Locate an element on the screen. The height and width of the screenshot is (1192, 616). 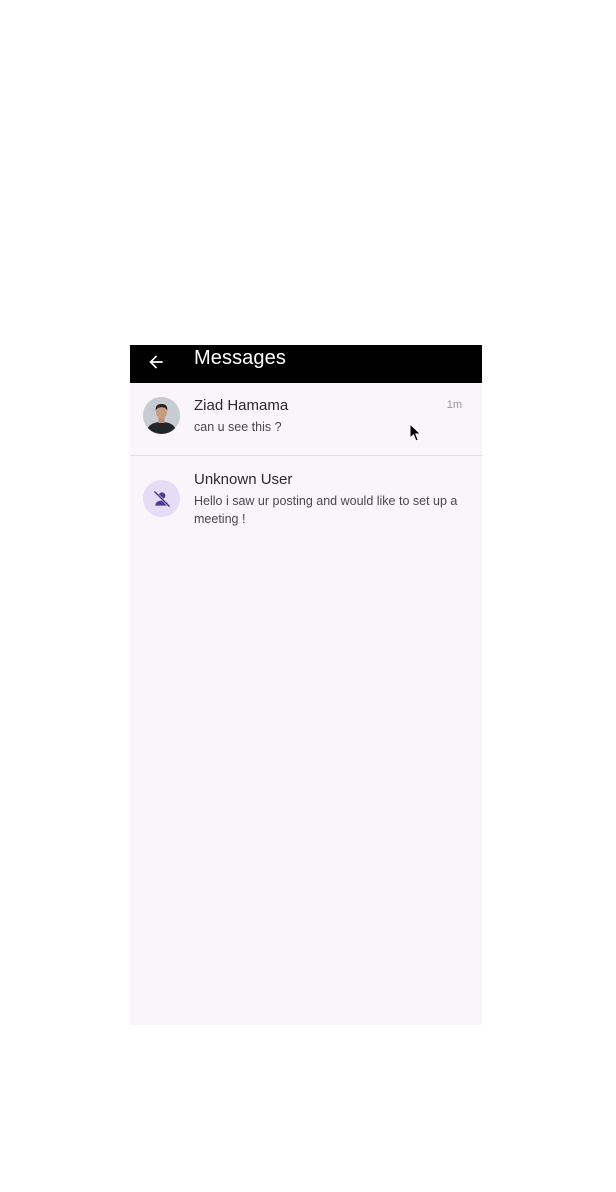
unknown-user-icon is located at coordinates (161, 498).